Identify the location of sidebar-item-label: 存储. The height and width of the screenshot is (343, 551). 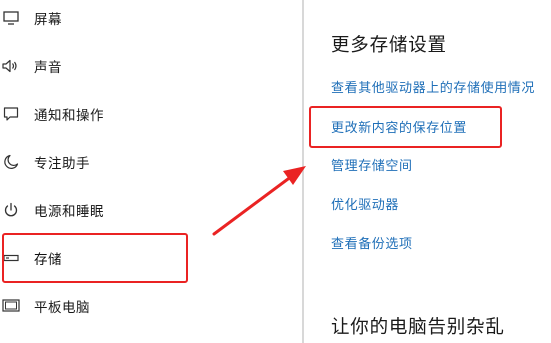
(48, 260).